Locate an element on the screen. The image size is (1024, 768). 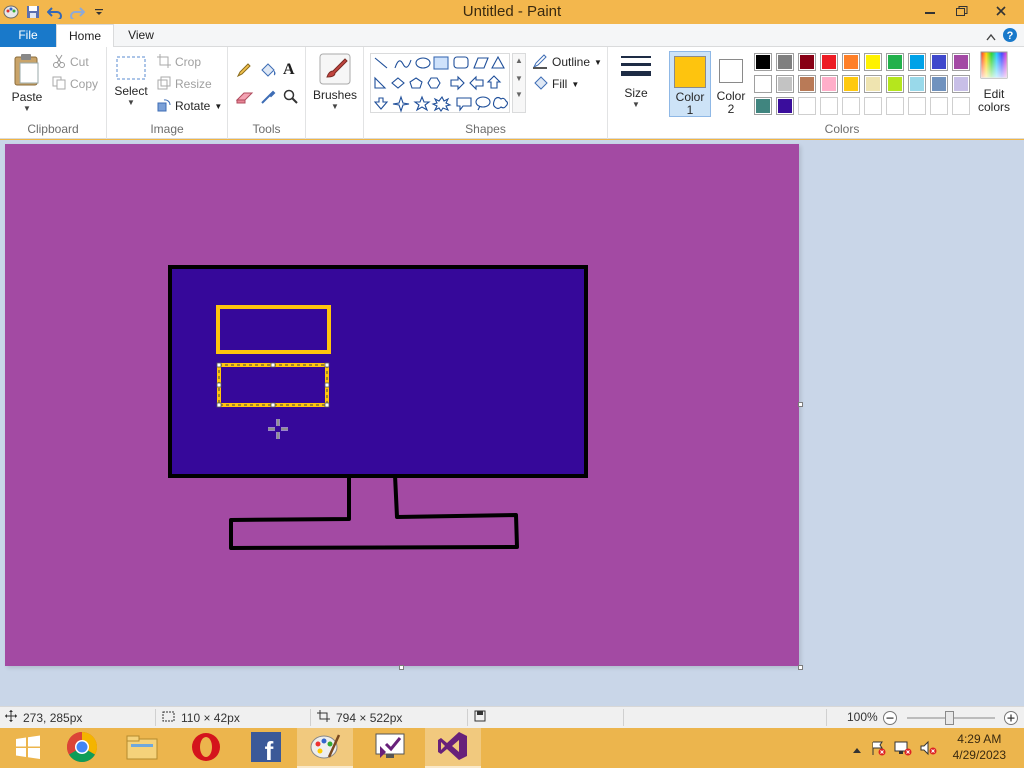
volume-icon is located at coordinates (929, 749).